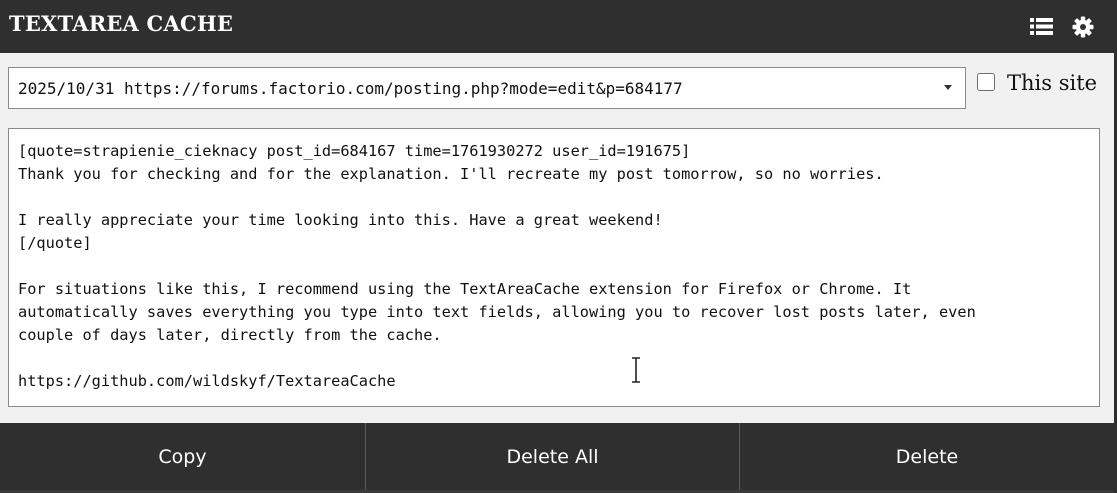 This screenshot has height=493, width=1117. What do you see at coordinates (948, 87) in the screenshot?
I see `chevron-down-icon` at bounding box center [948, 87].